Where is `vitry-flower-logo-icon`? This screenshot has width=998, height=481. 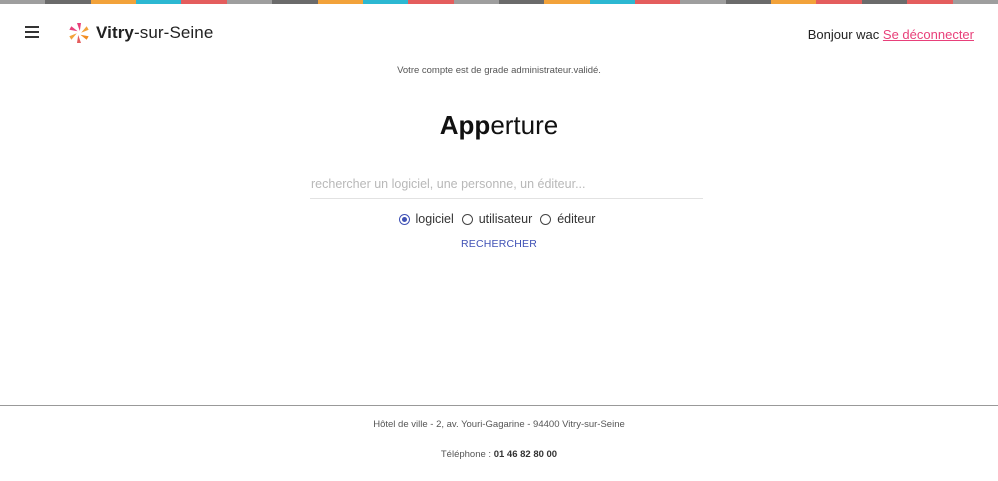
vitry-flower-logo-icon is located at coordinates (79, 33).